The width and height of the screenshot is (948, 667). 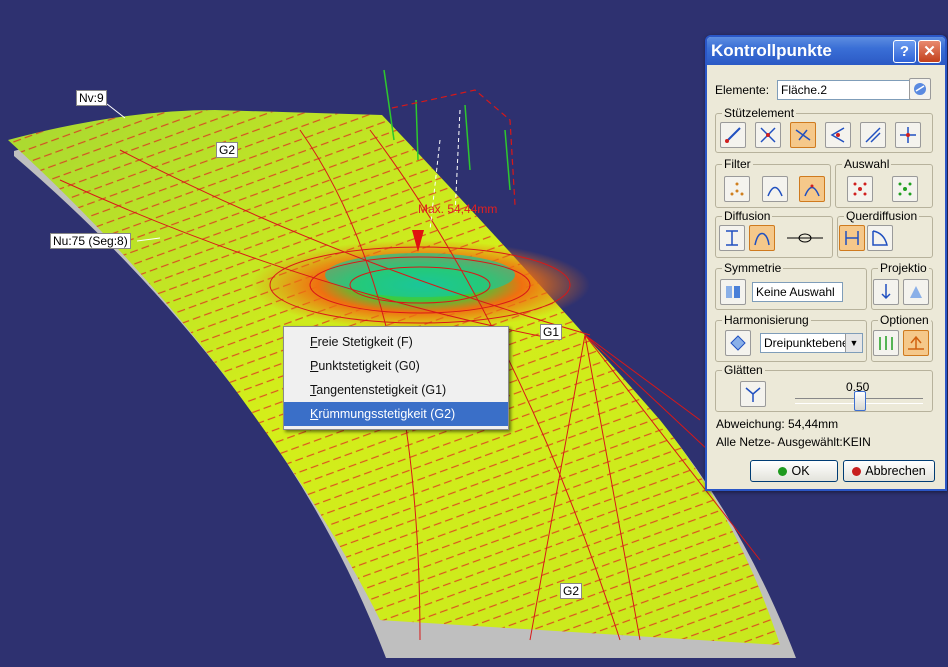 I want to click on surface-select-icon, so click(x=920, y=89).